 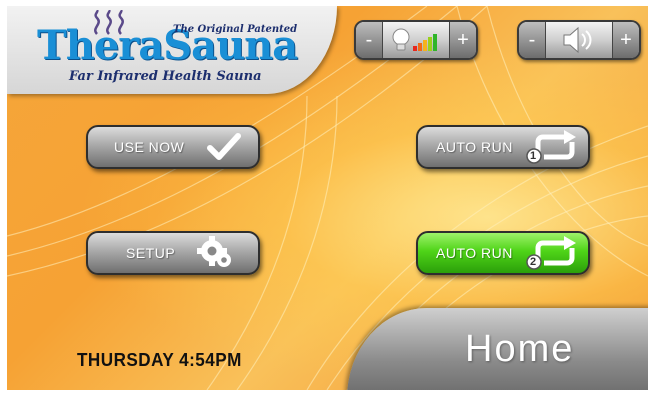 I want to click on checkmark-icon, so click(x=224, y=146).